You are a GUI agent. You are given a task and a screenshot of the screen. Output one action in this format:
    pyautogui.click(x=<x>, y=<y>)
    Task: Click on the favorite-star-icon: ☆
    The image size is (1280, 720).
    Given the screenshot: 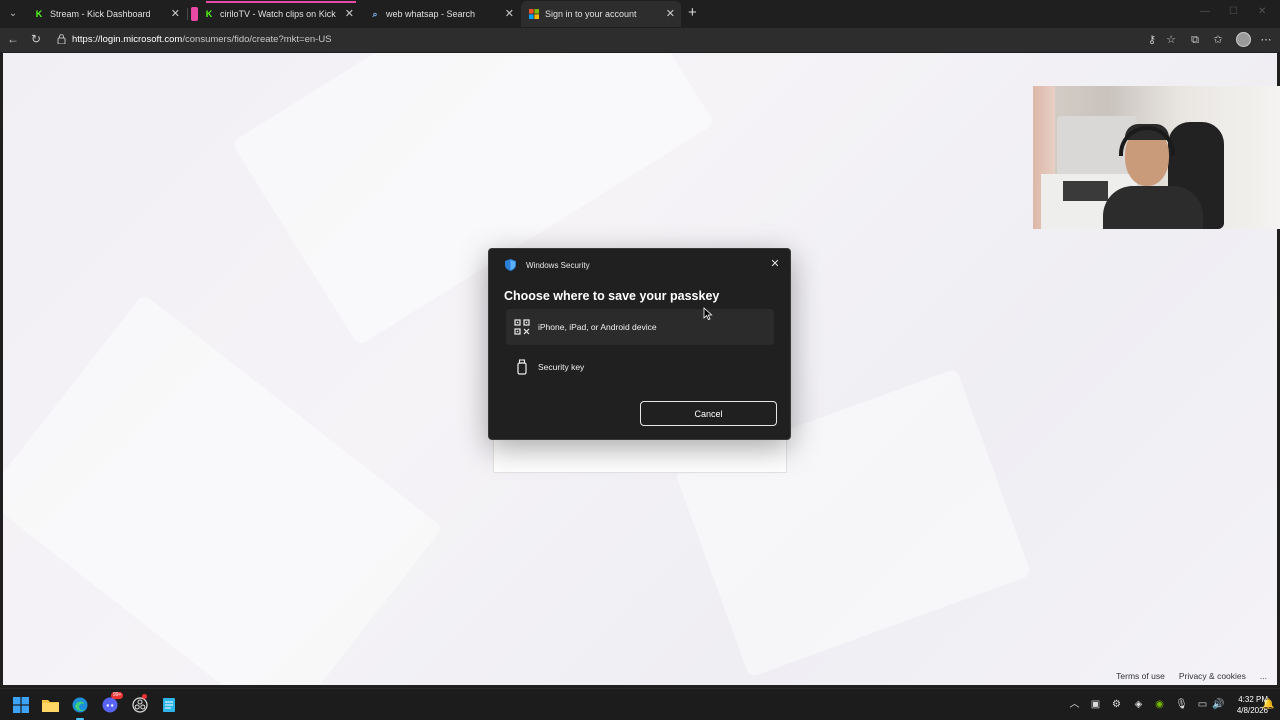 What is the action you would take?
    pyautogui.click(x=1171, y=40)
    